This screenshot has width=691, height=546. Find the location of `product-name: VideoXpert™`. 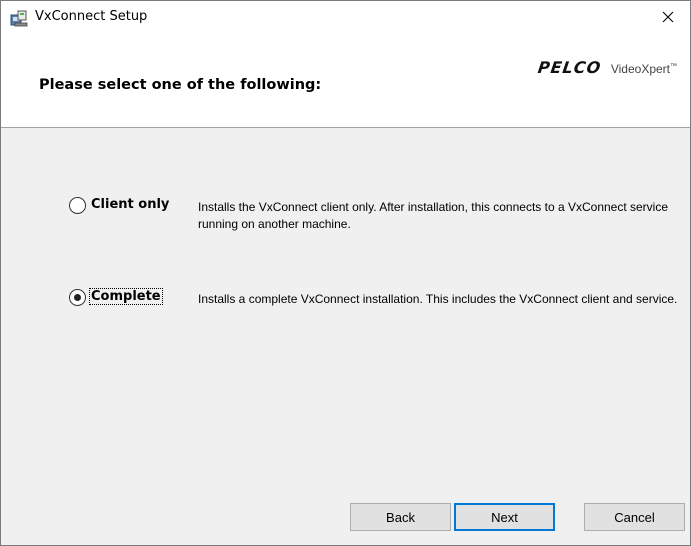

product-name: VideoXpert™ is located at coordinates (643, 69).